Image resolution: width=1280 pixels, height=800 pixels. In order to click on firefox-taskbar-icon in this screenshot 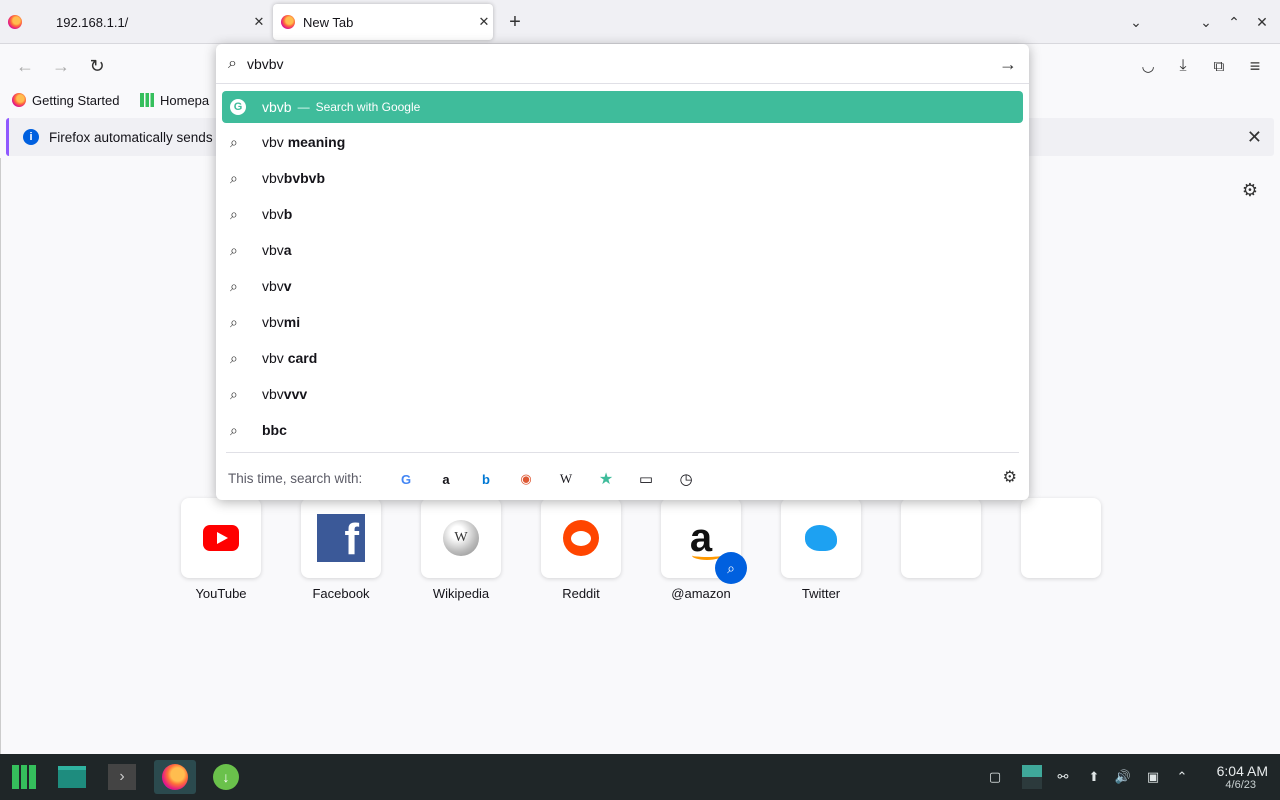, I will do `click(175, 777)`.